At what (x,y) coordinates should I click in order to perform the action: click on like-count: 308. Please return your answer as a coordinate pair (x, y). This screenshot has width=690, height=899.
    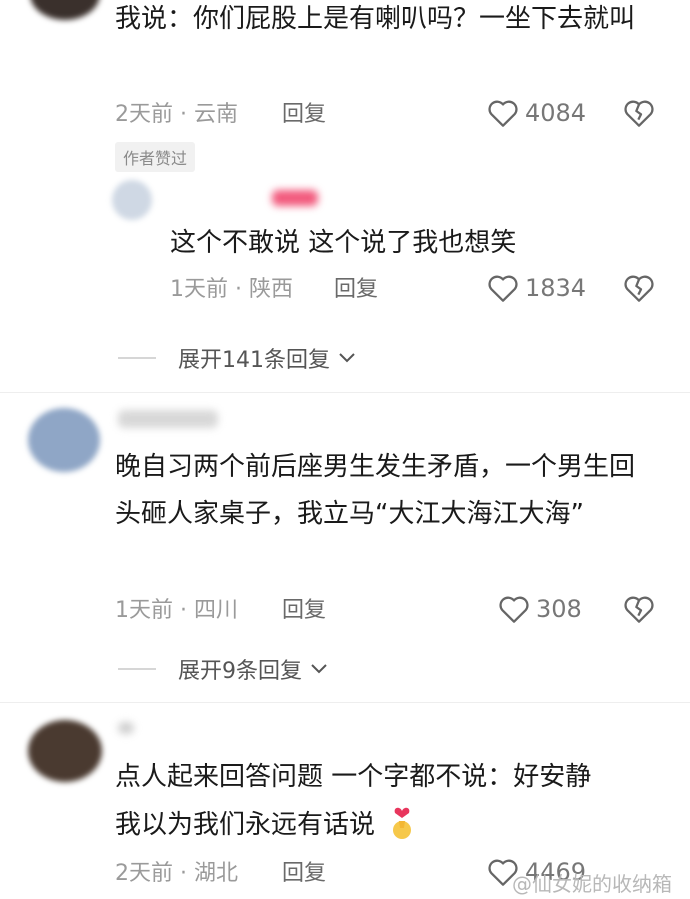
    Looking at the image, I should click on (559, 609).